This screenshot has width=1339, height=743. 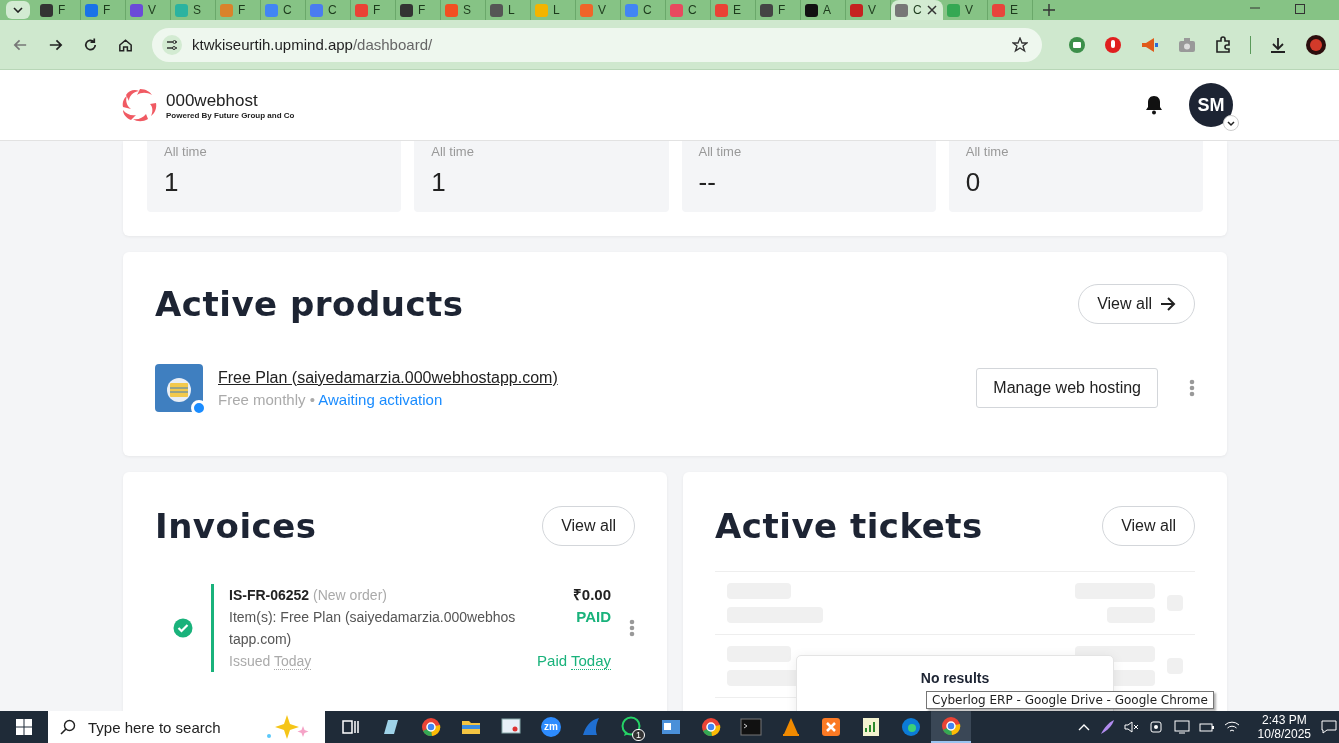 I want to click on search-icon, so click(x=68, y=727).